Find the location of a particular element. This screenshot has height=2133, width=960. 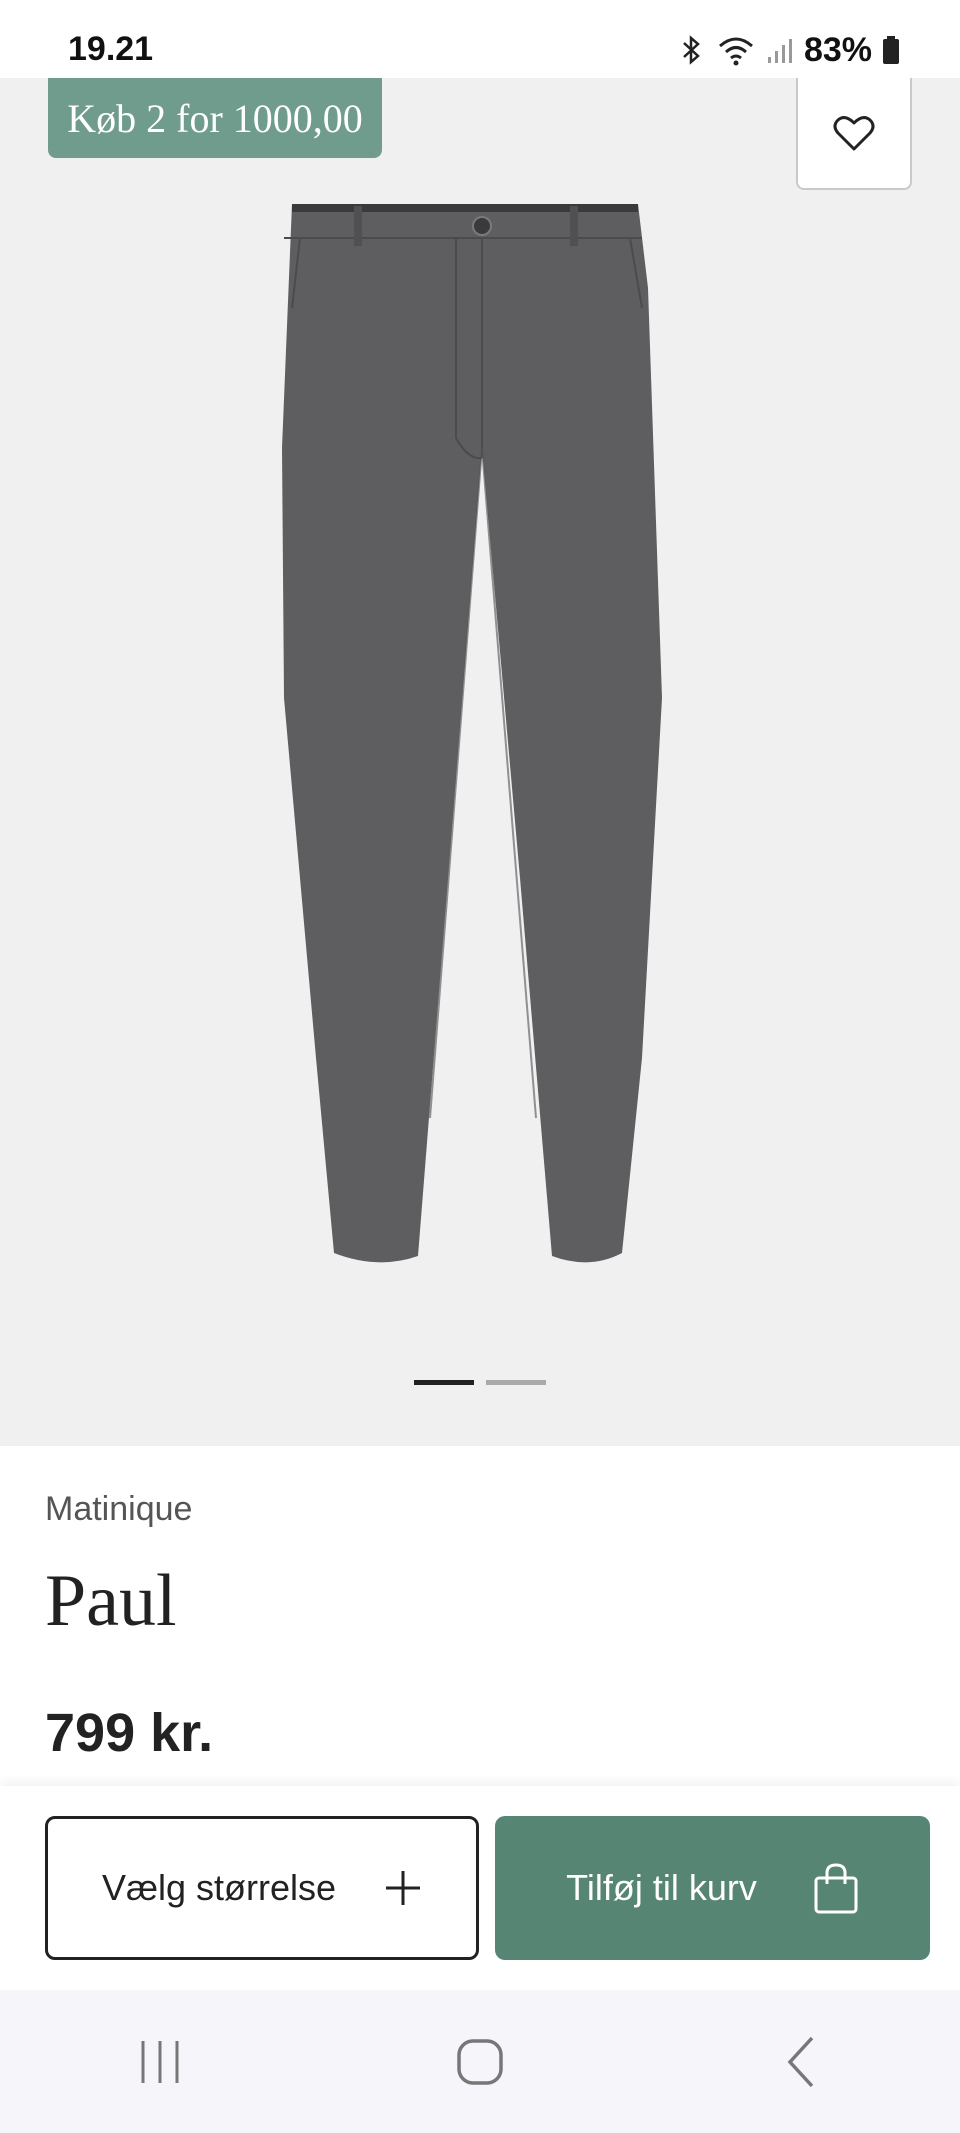

select-size-button: Vælg størrelse is located at coordinates (262, 1888).